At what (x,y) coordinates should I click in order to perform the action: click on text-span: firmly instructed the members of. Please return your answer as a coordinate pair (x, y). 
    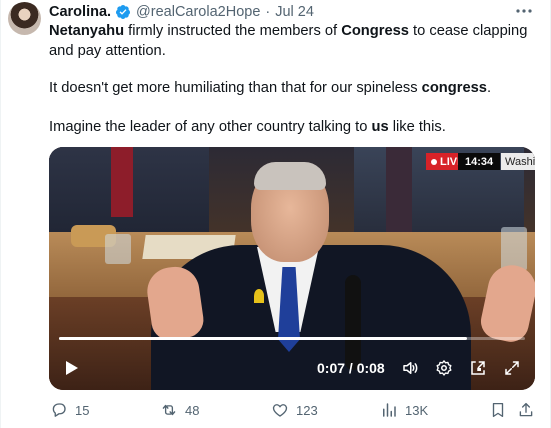
    Looking at the image, I should click on (233, 31).